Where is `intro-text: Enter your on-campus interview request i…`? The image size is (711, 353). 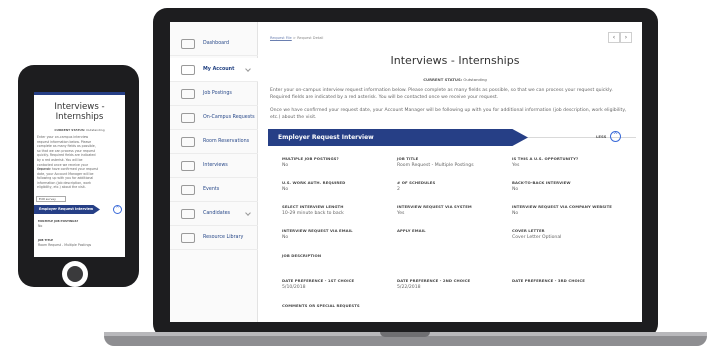
intro-text: Enter your on-campus interview request i… is located at coordinates (441, 94).